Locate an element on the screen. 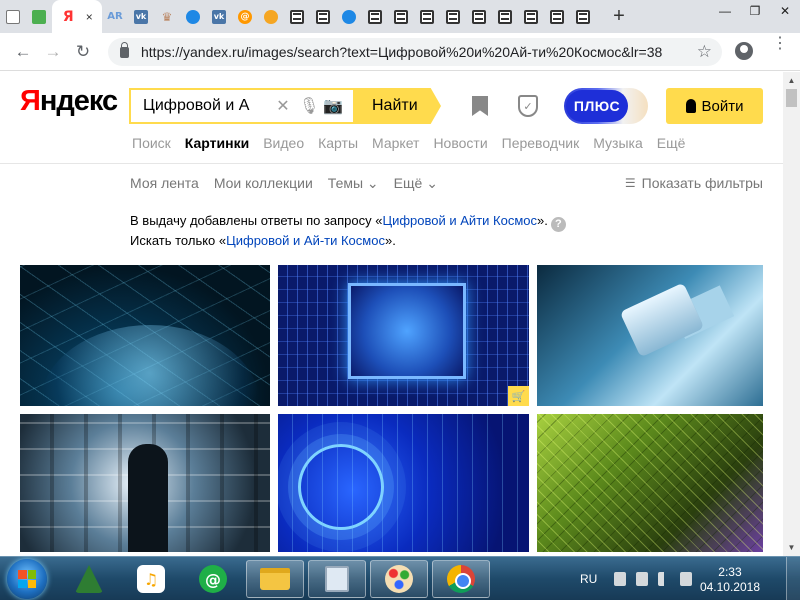  find-button: Найти is located at coordinates (398, 106).